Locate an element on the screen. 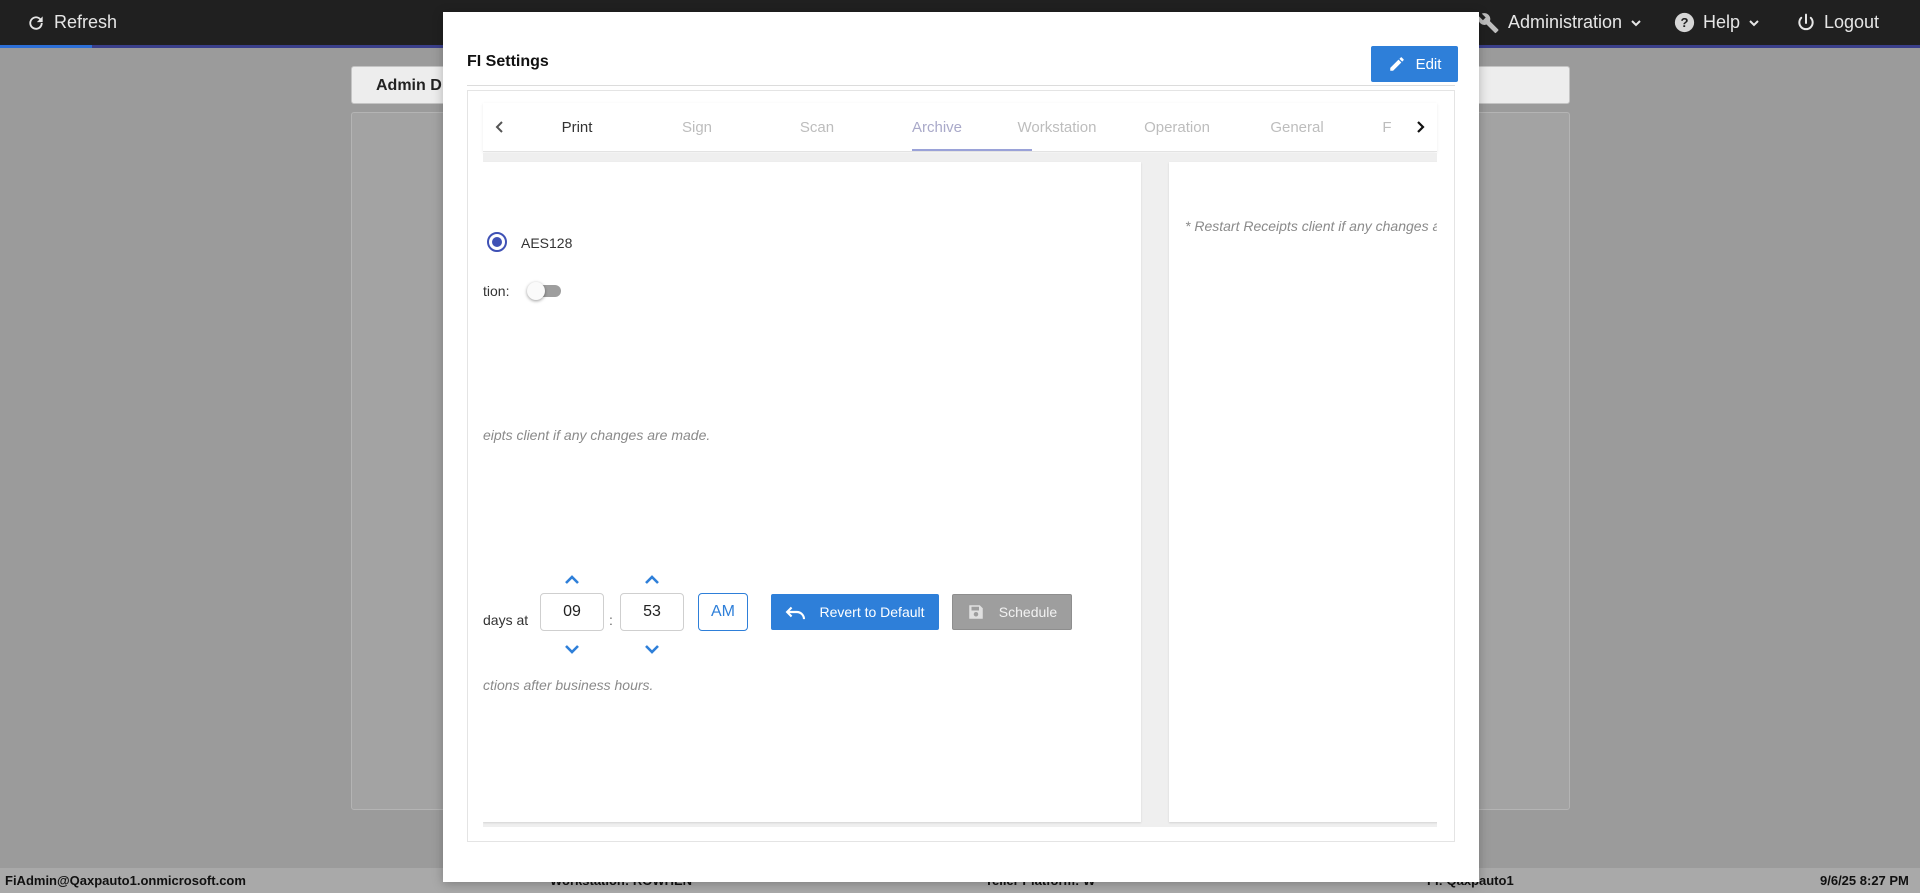 The image size is (1920, 893). tab-scroll-right-button is located at coordinates (1420, 127).